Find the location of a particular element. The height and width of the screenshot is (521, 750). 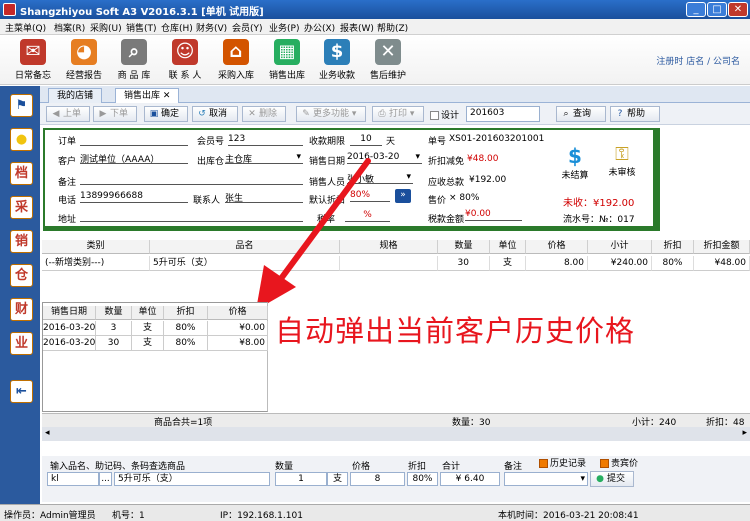

submit-button: ● 提交 is located at coordinates (612, 479).